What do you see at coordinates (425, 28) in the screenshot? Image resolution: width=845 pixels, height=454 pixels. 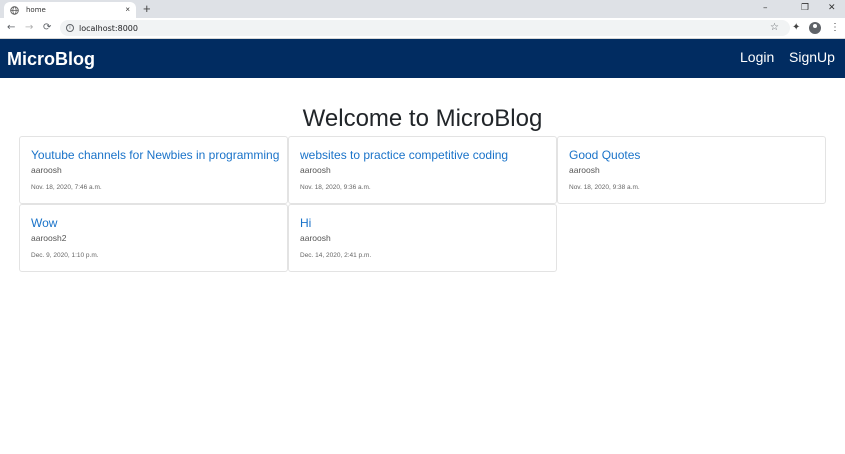 I see `address-bar: i localhost:8000` at bounding box center [425, 28].